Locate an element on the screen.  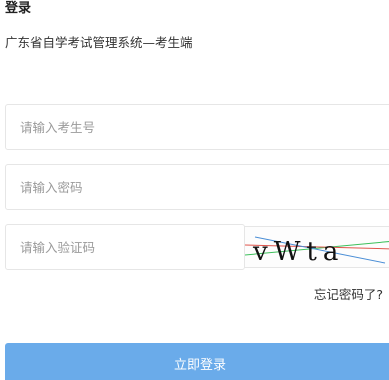
captcha-graphic: vWta is located at coordinates (317, 251).